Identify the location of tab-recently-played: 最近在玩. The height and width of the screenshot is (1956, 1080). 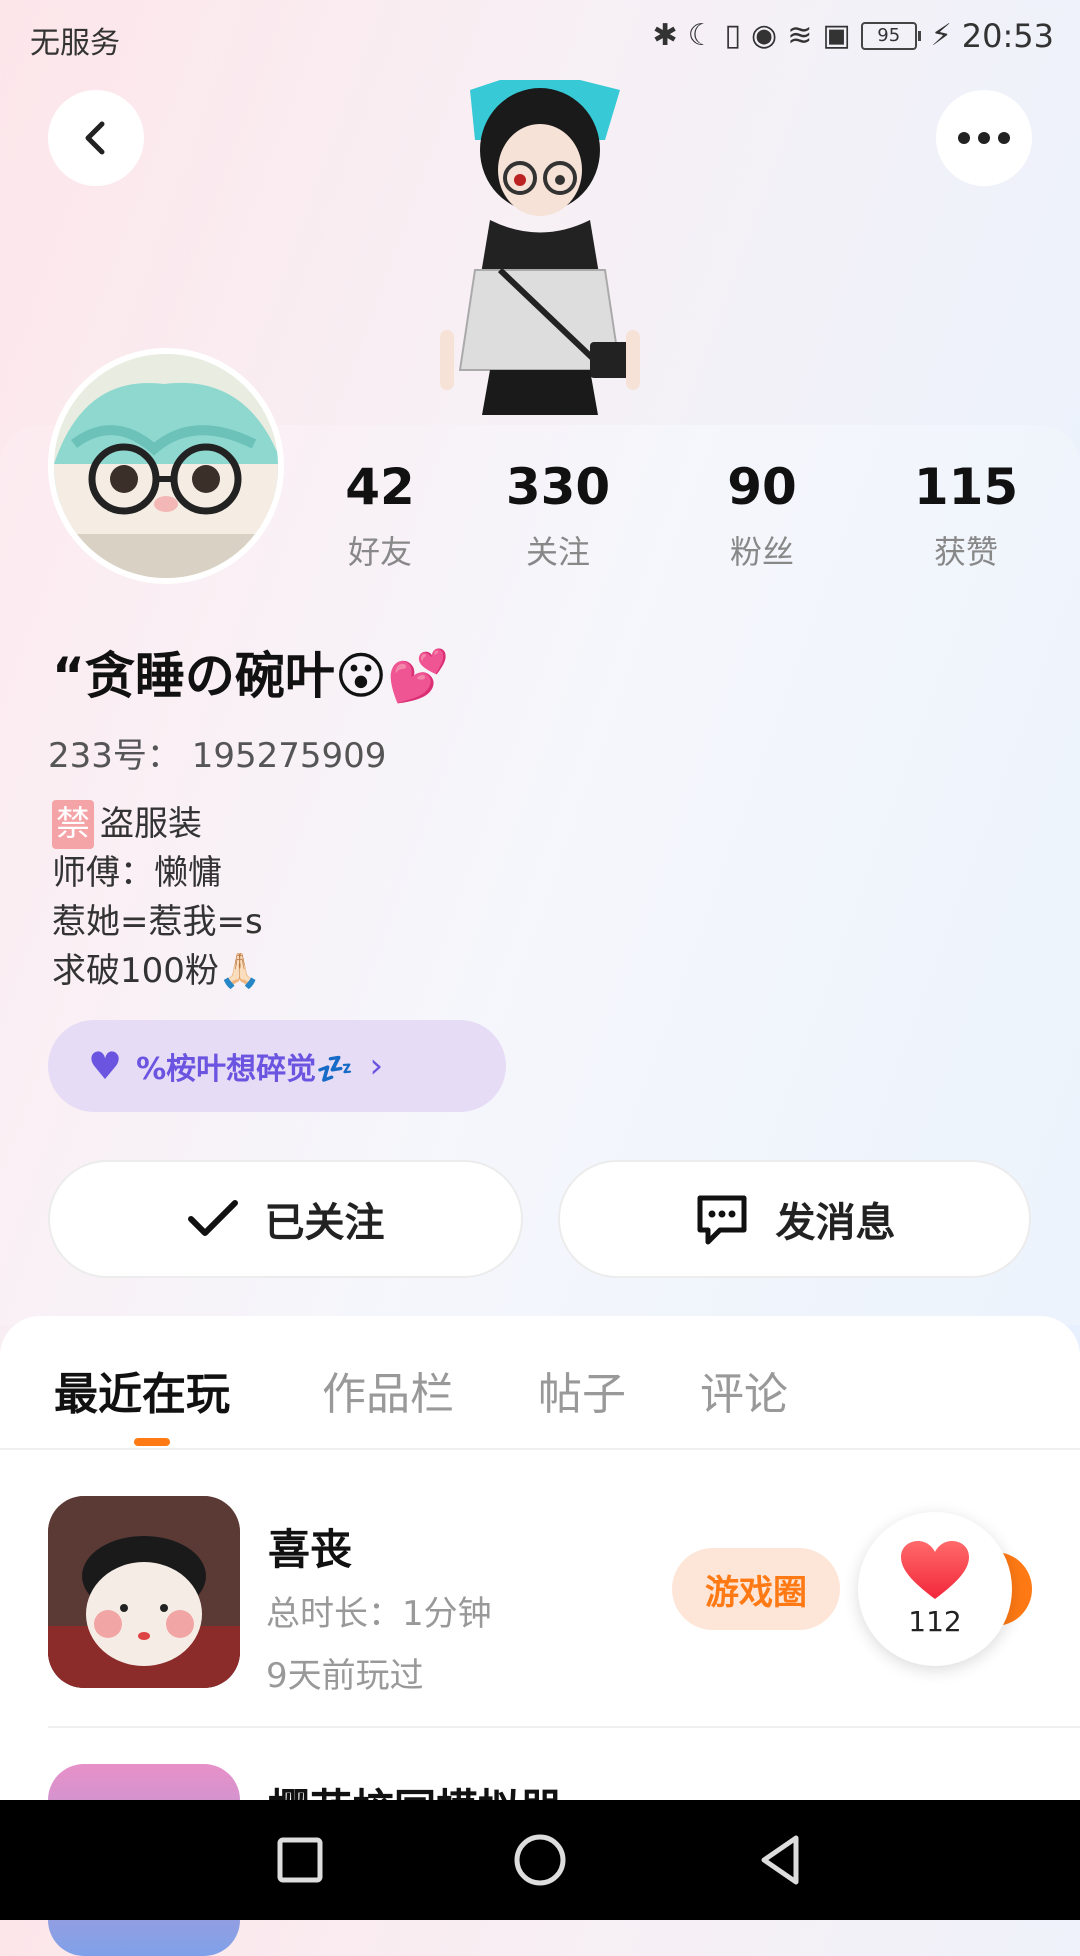
(142, 1390).